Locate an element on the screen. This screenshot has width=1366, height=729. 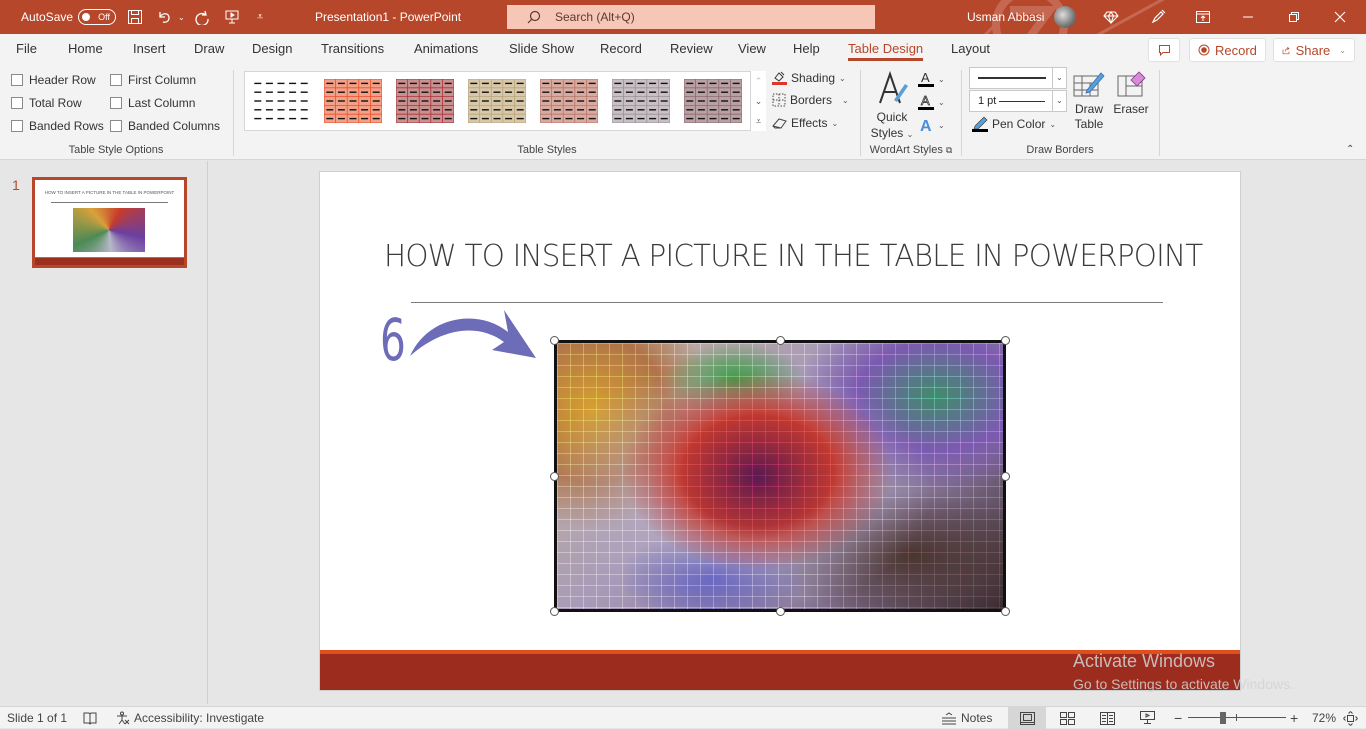
spelling-book-icon is located at coordinates (90, 718).